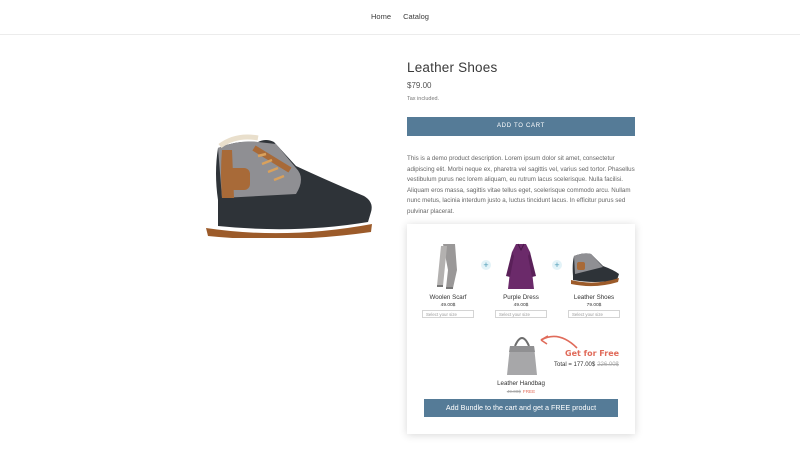 The width and height of the screenshot is (800, 450). Describe the element at coordinates (448, 297) in the screenshot. I see `bundle-item-name: Woolen Scarf` at that location.